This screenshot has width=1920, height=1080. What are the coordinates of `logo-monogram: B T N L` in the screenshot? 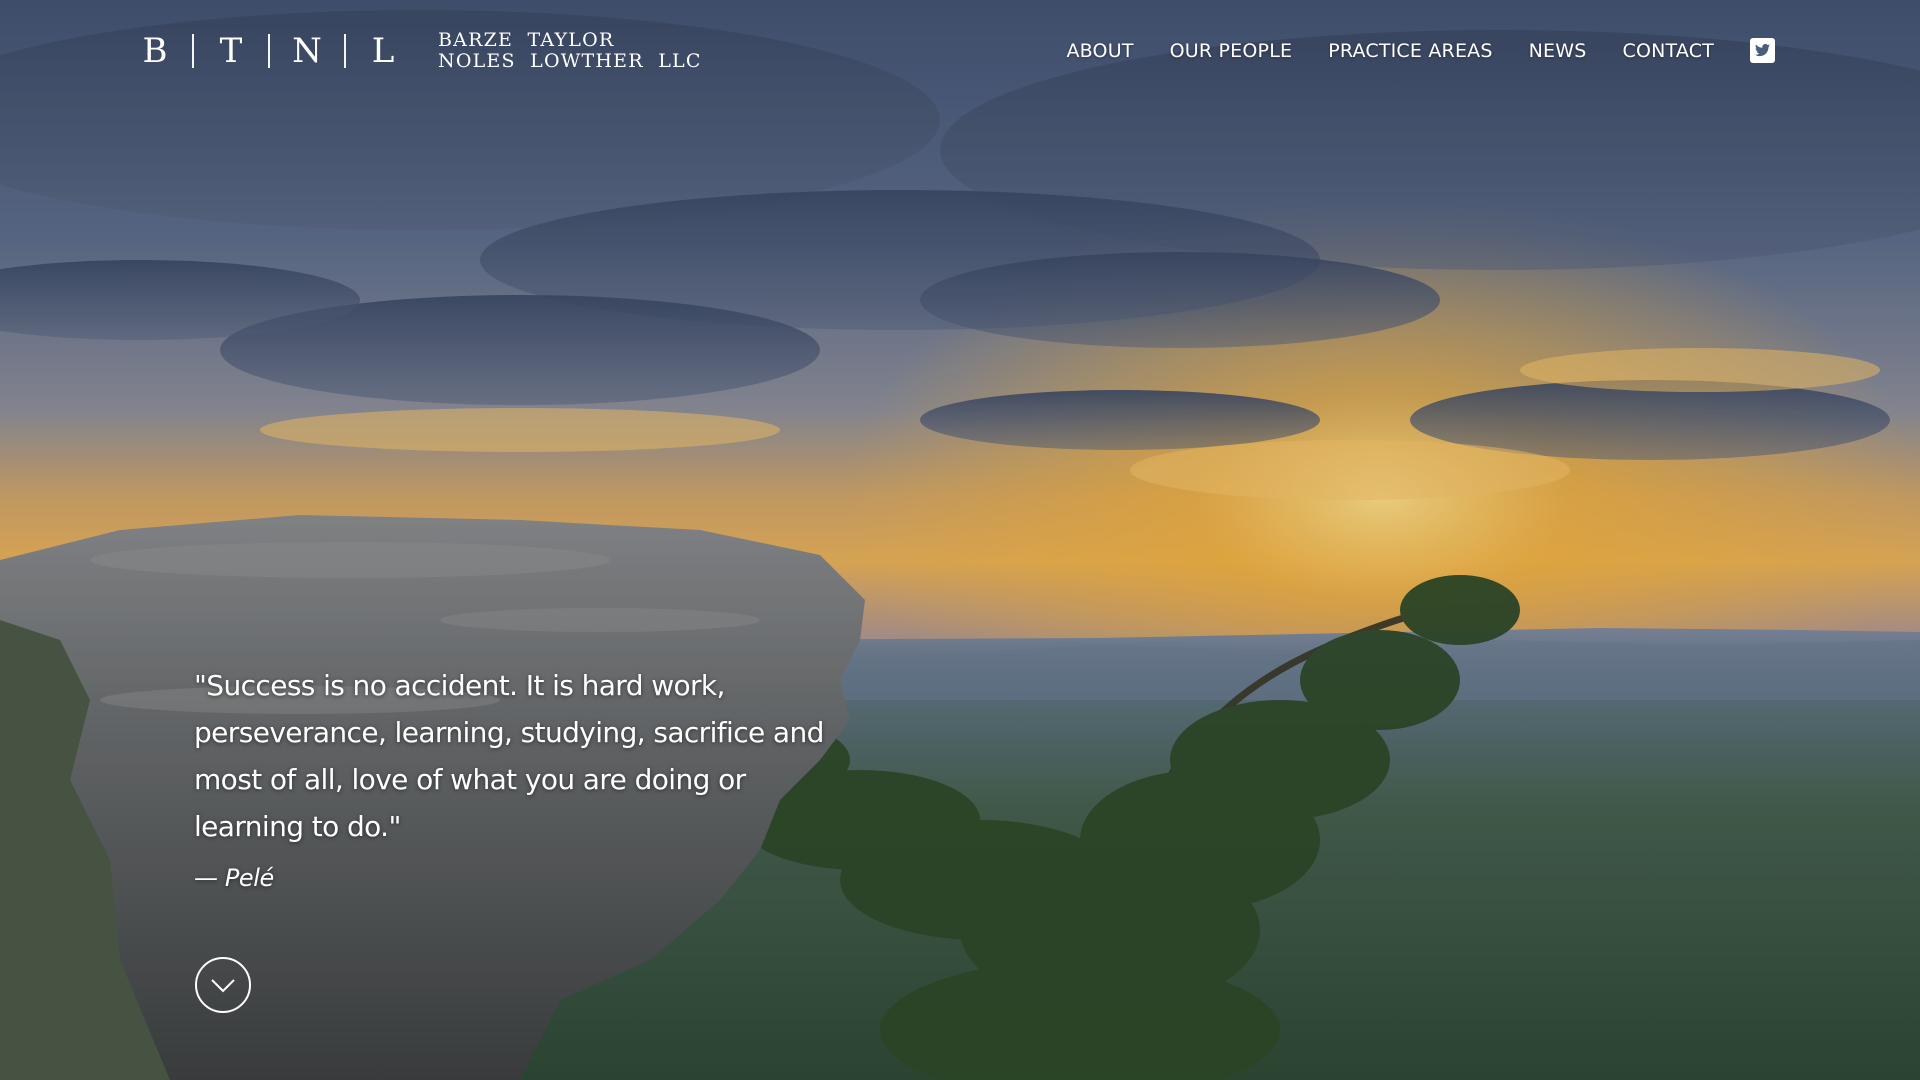 It's located at (269, 51).